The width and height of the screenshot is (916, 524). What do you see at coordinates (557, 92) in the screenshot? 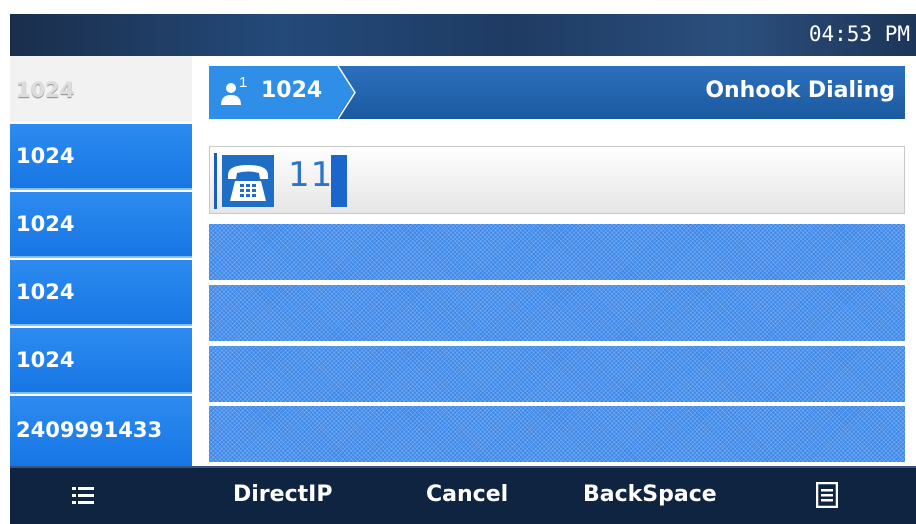
I see `account-header: 1 1024 Onhook Dialing` at bounding box center [557, 92].